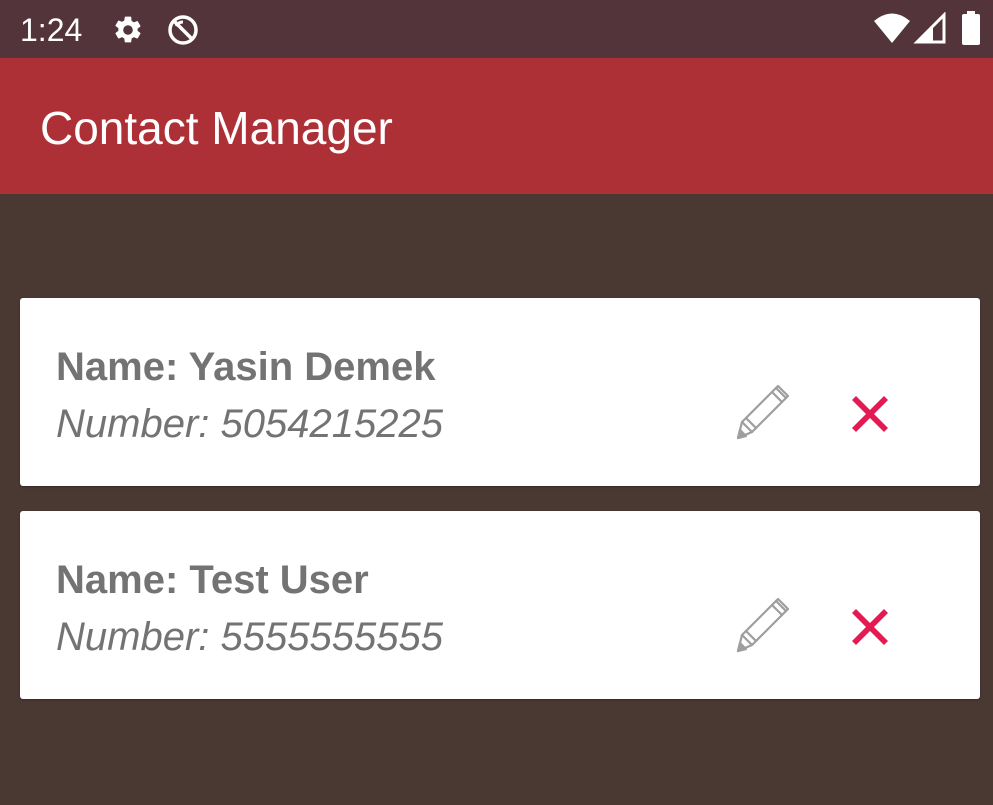 The height and width of the screenshot is (805, 993). Describe the element at coordinates (216, 128) in the screenshot. I see `app-title: Contact Manager` at that location.